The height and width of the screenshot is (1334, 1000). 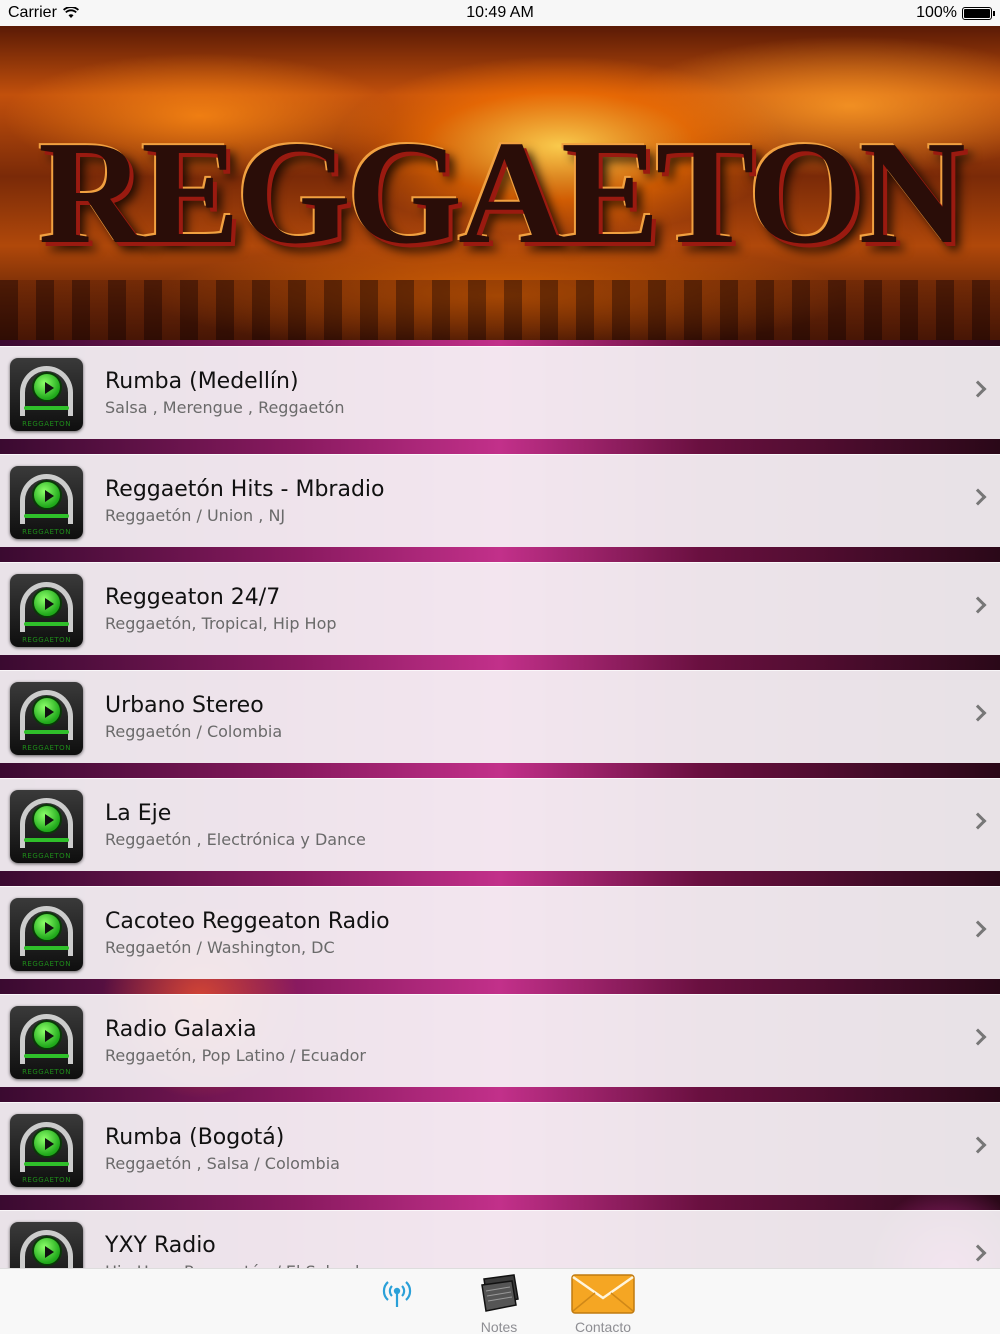 What do you see at coordinates (225, 407) in the screenshot?
I see `station-subtitle: Salsa , Merengue , Reggaetón` at bounding box center [225, 407].